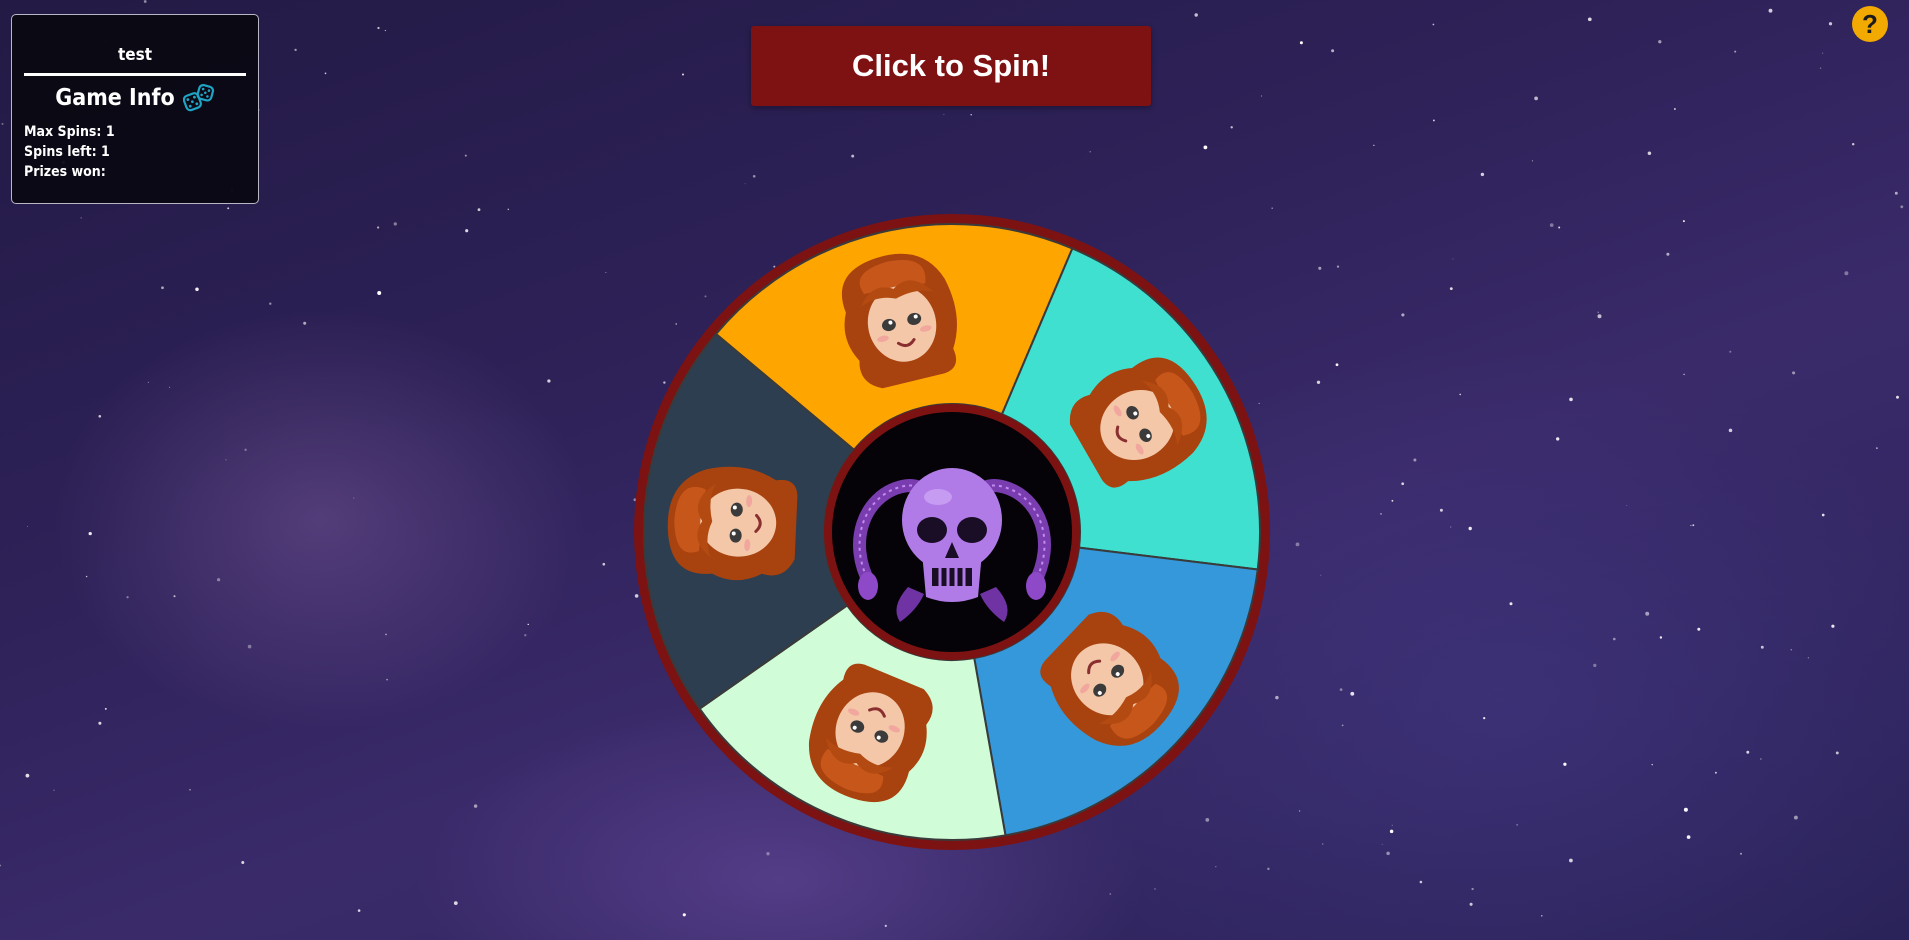 The height and width of the screenshot is (940, 1909). Describe the element at coordinates (65, 172) in the screenshot. I see `prizes-won-label: Prizes won:` at that location.